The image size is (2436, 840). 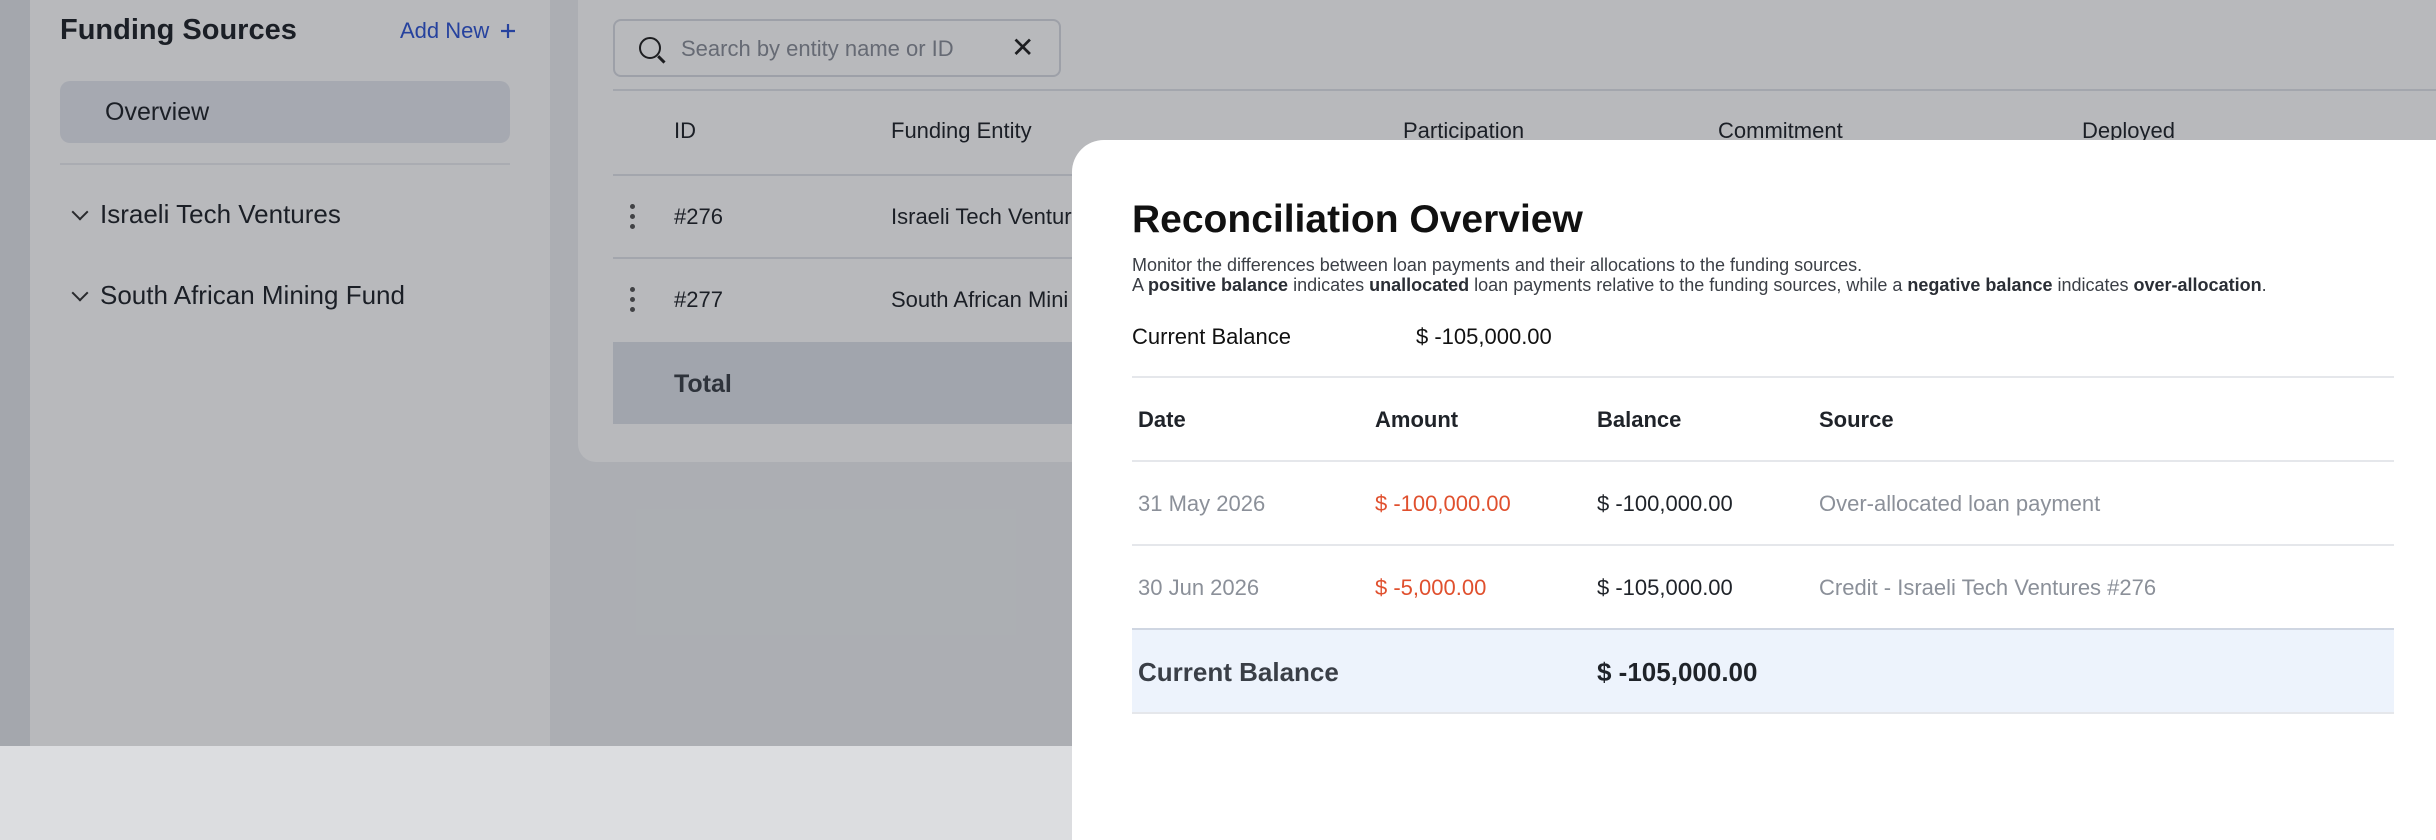 What do you see at coordinates (1484, 336) in the screenshot?
I see `current-balance-value: $ -105,000.00` at bounding box center [1484, 336].